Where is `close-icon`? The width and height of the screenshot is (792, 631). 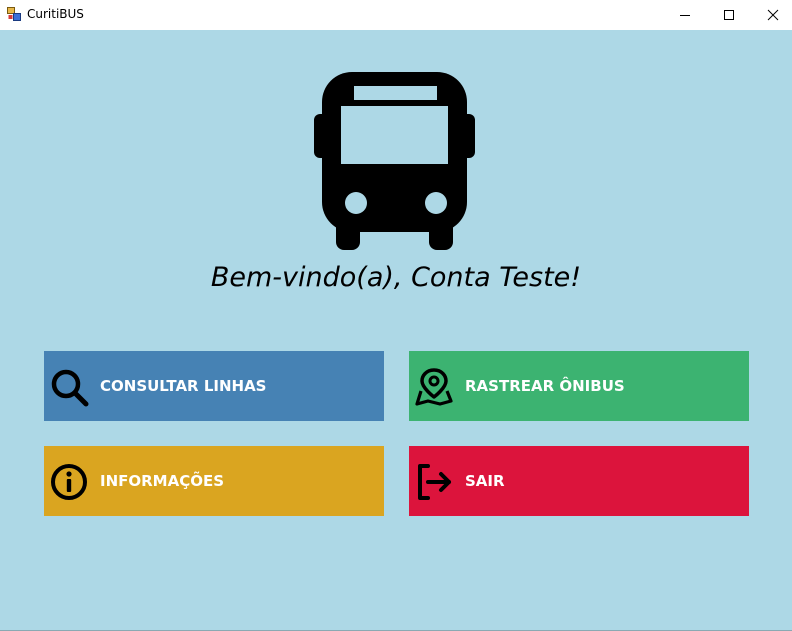 close-icon is located at coordinates (773, 15).